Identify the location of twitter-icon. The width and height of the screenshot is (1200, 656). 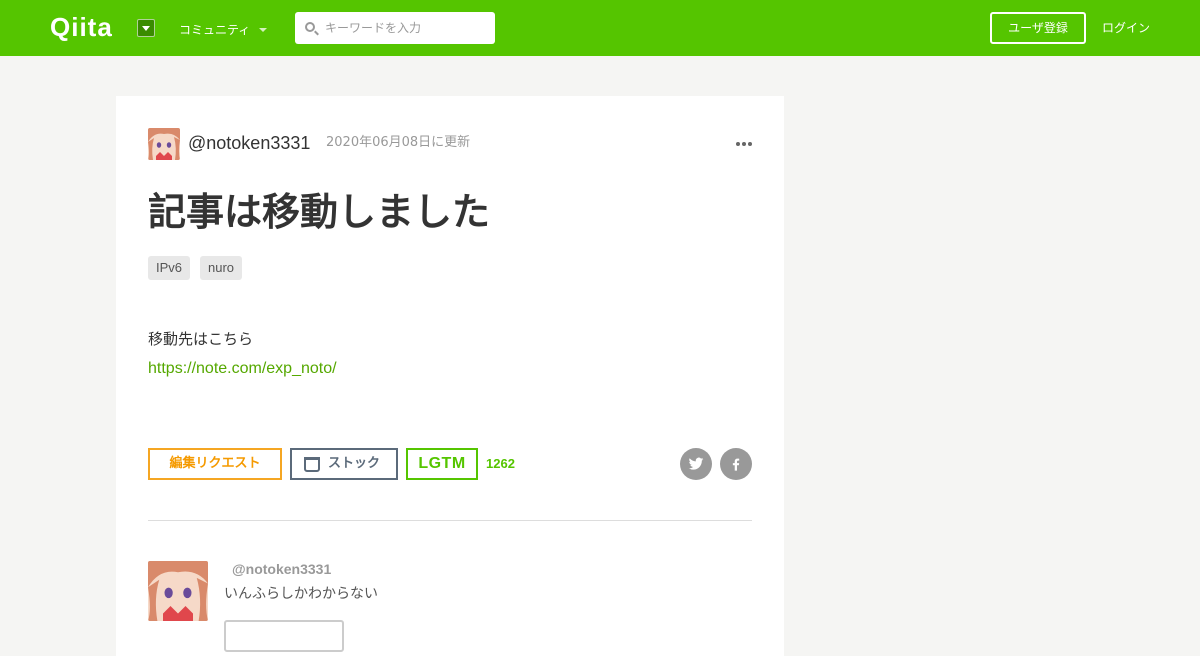
(696, 463).